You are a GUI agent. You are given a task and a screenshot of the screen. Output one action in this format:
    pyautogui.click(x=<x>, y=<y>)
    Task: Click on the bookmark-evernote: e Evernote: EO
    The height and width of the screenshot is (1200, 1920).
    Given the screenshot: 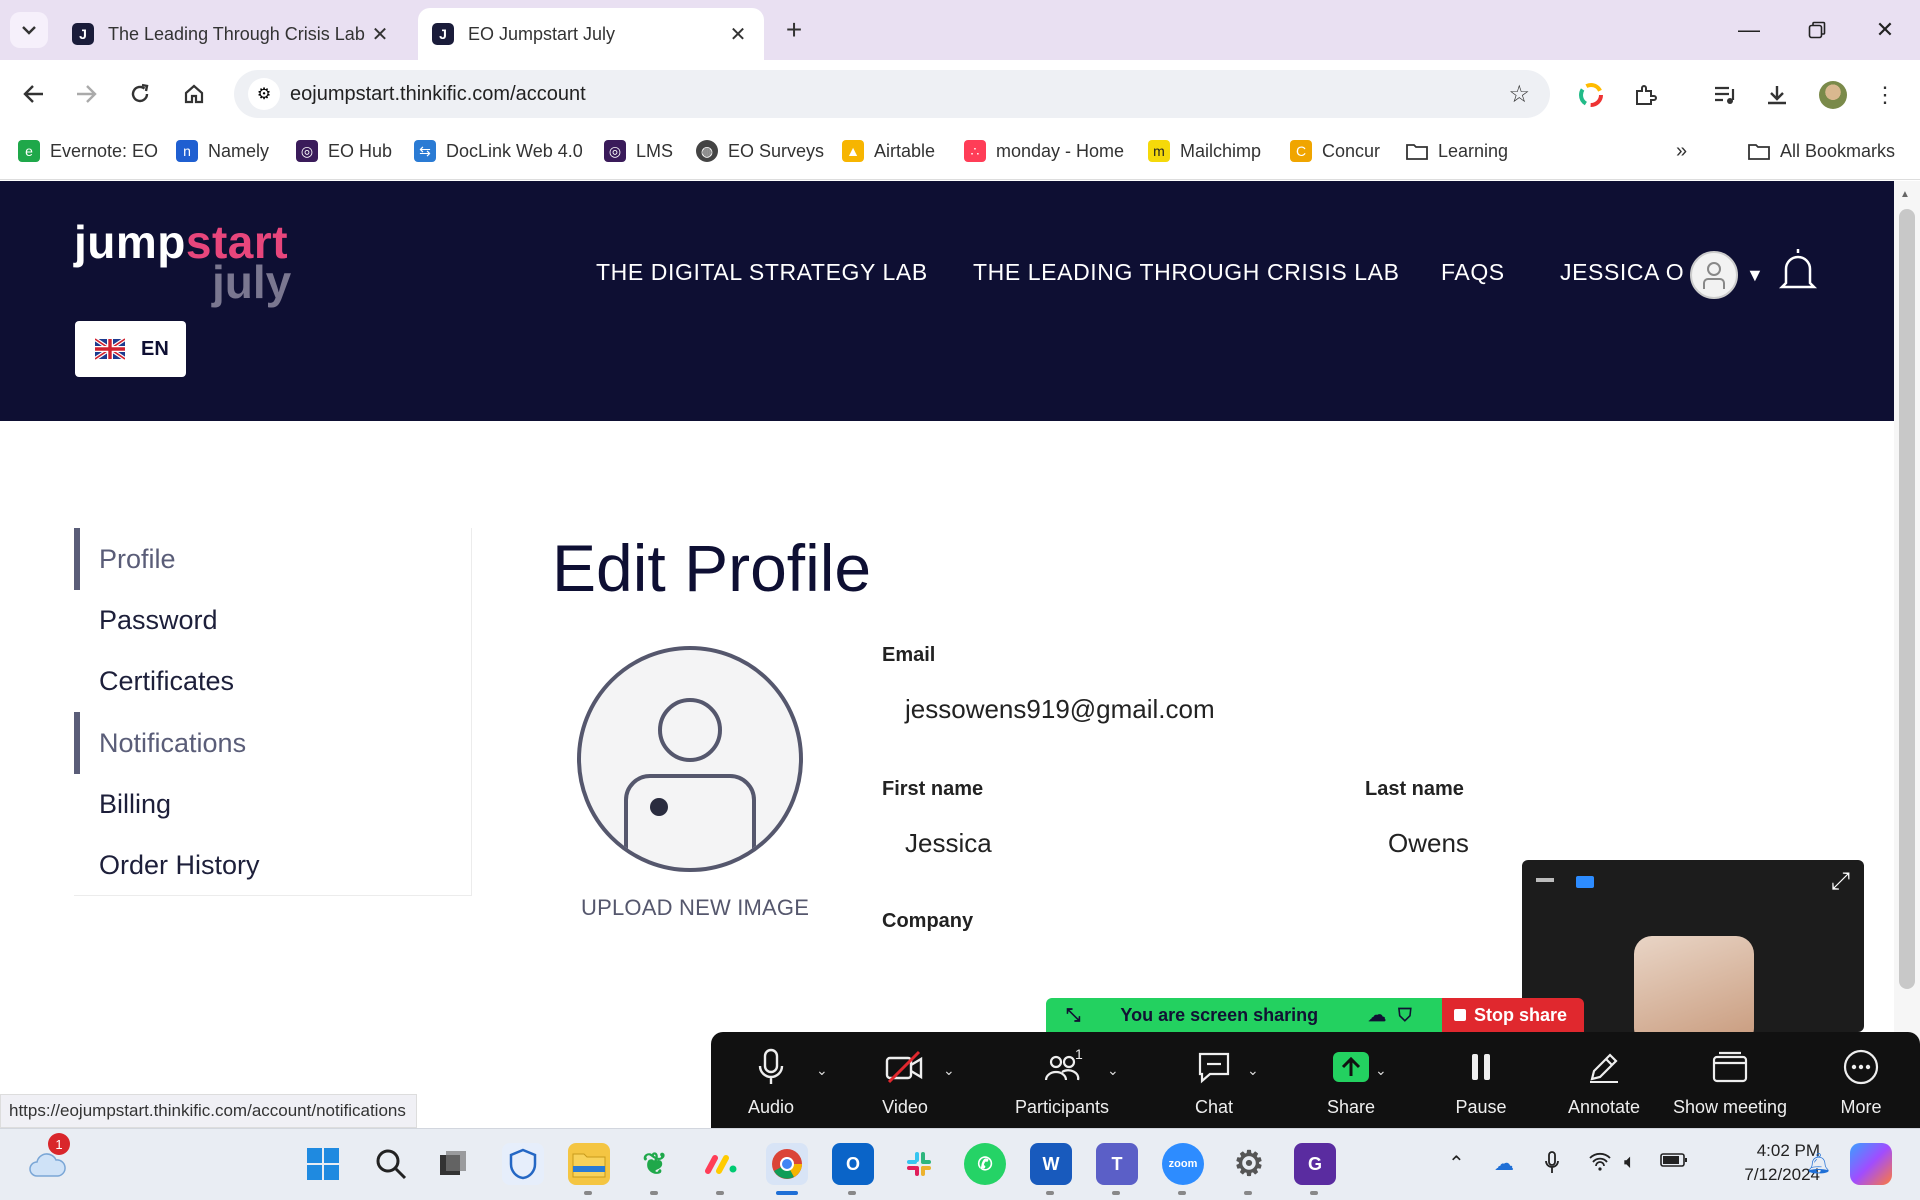 What is the action you would take?
    pyautogui.click(x=88, y=151)
    